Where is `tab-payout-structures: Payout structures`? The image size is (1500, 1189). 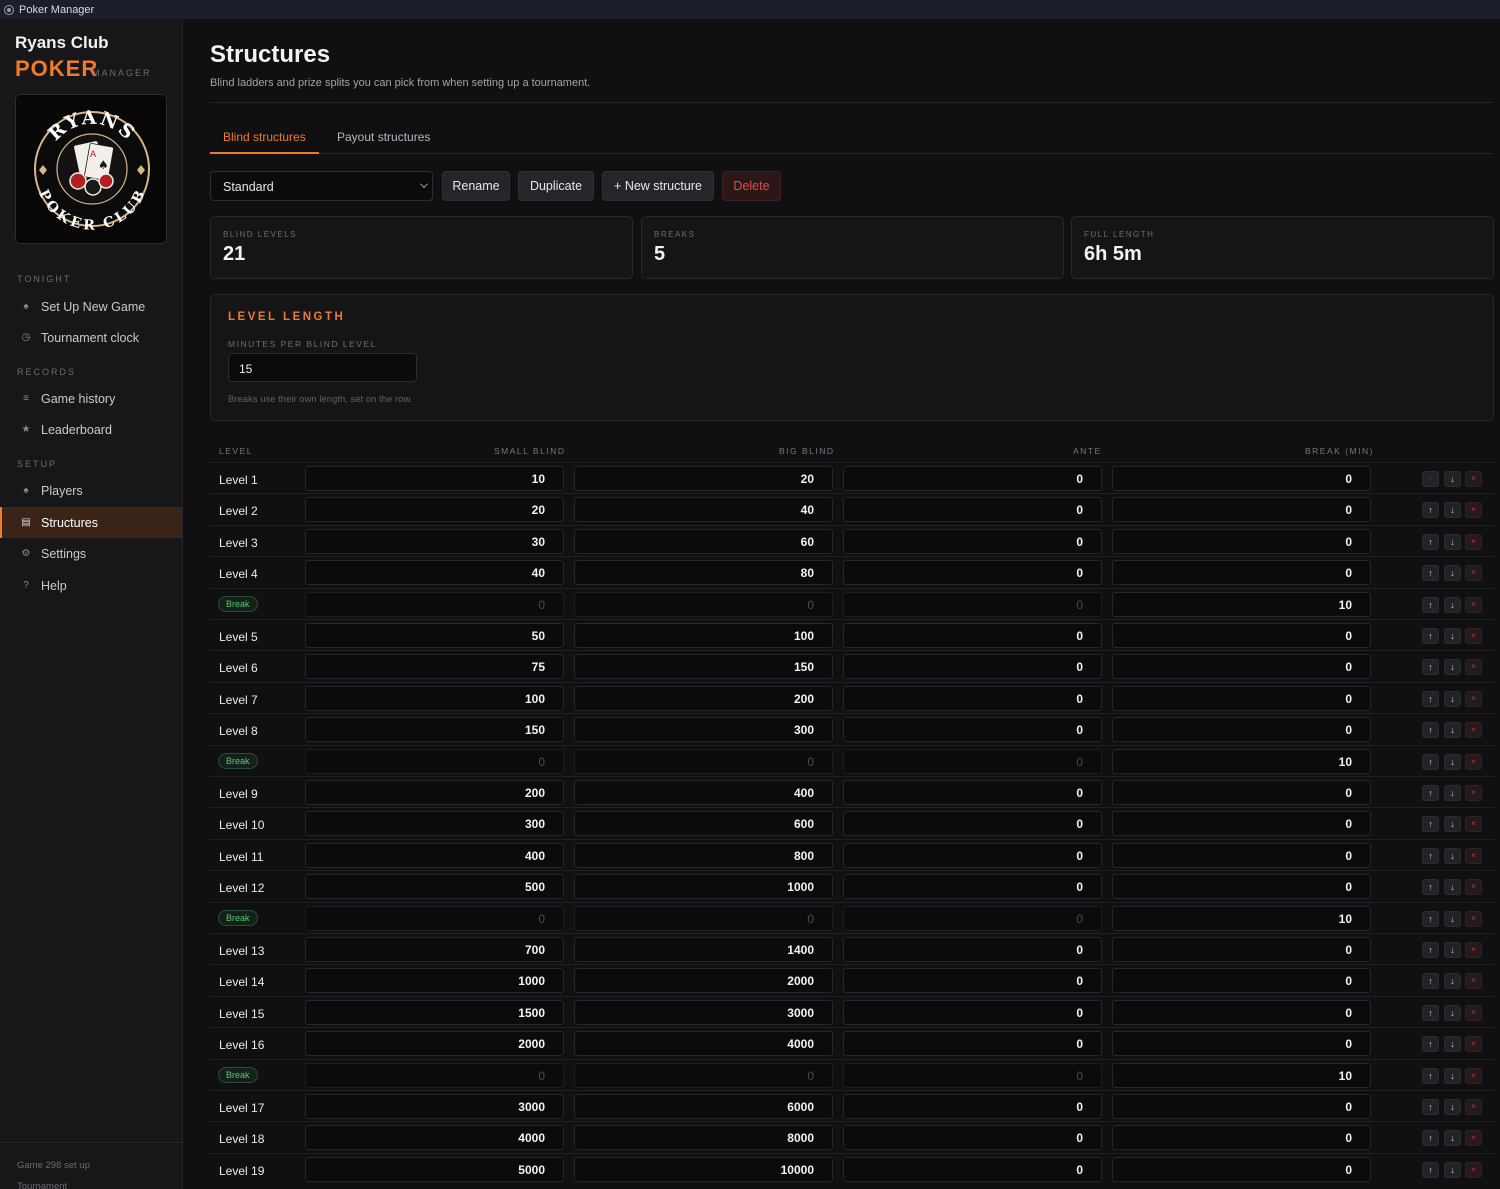 tab-payout-structures: Payout structures is located at coordinates (383, 138).